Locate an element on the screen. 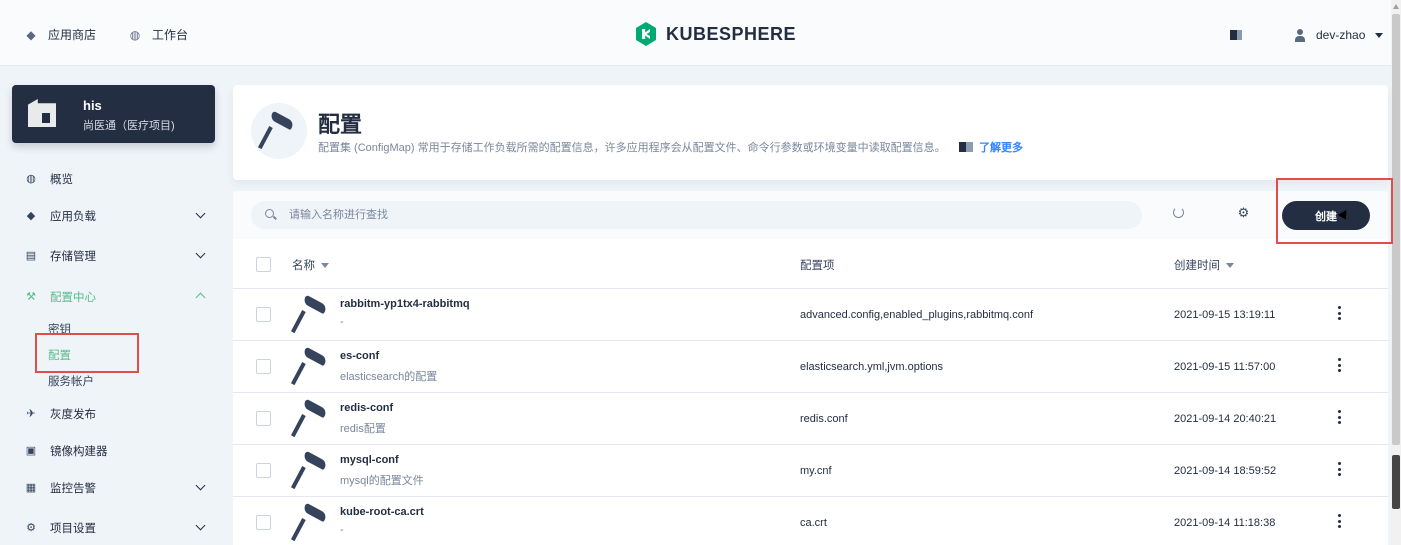 The width and height of the screenshot is (1401, 545). column-created-label: 创建时间 is located at coordinates (1197, 266).